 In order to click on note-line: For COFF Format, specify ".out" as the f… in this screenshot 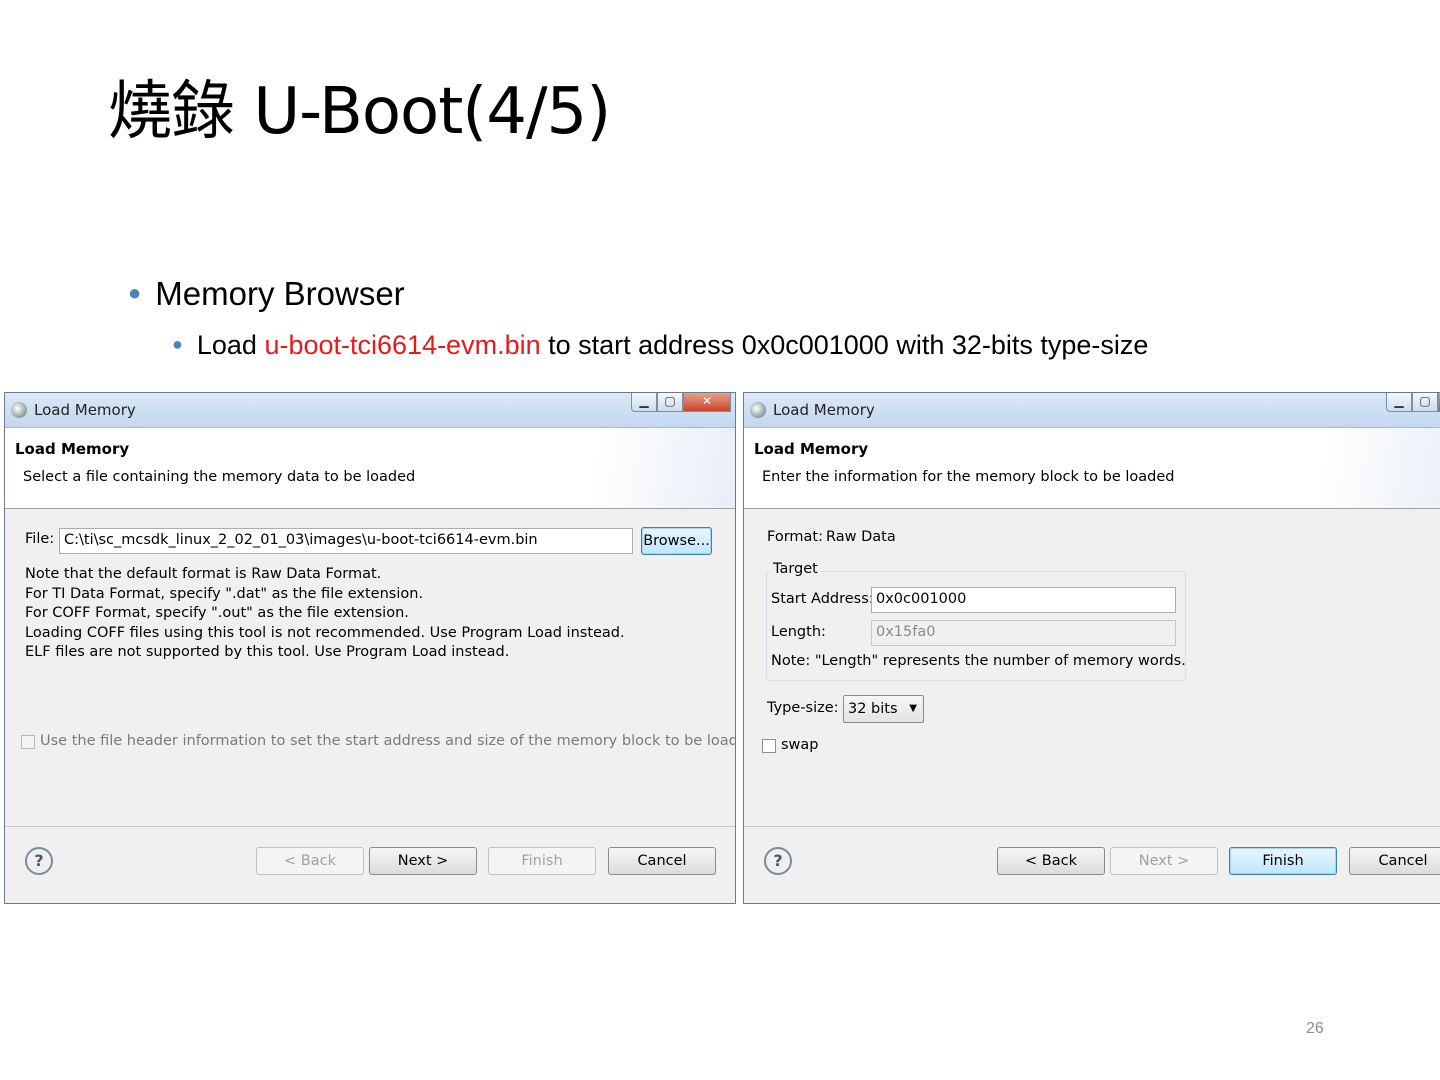, I will do `click(217, 613)`.